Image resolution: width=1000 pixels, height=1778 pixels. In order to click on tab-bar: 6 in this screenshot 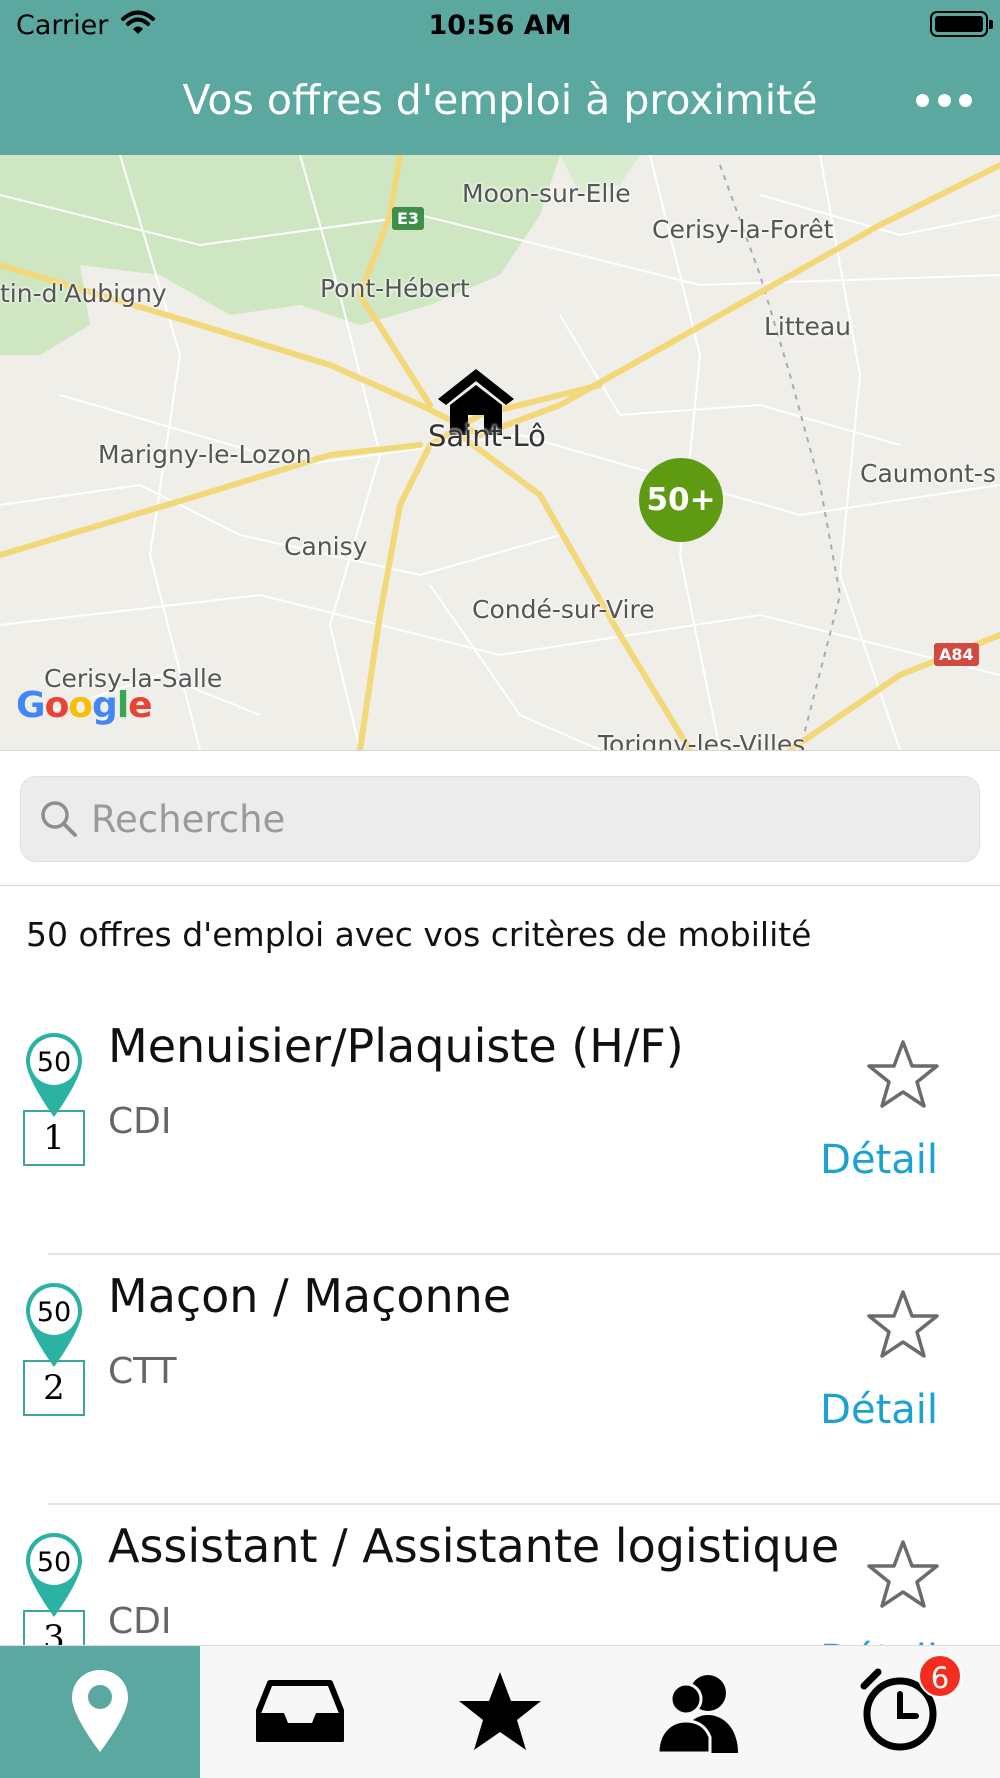, I will do `click(500, 1711)`.